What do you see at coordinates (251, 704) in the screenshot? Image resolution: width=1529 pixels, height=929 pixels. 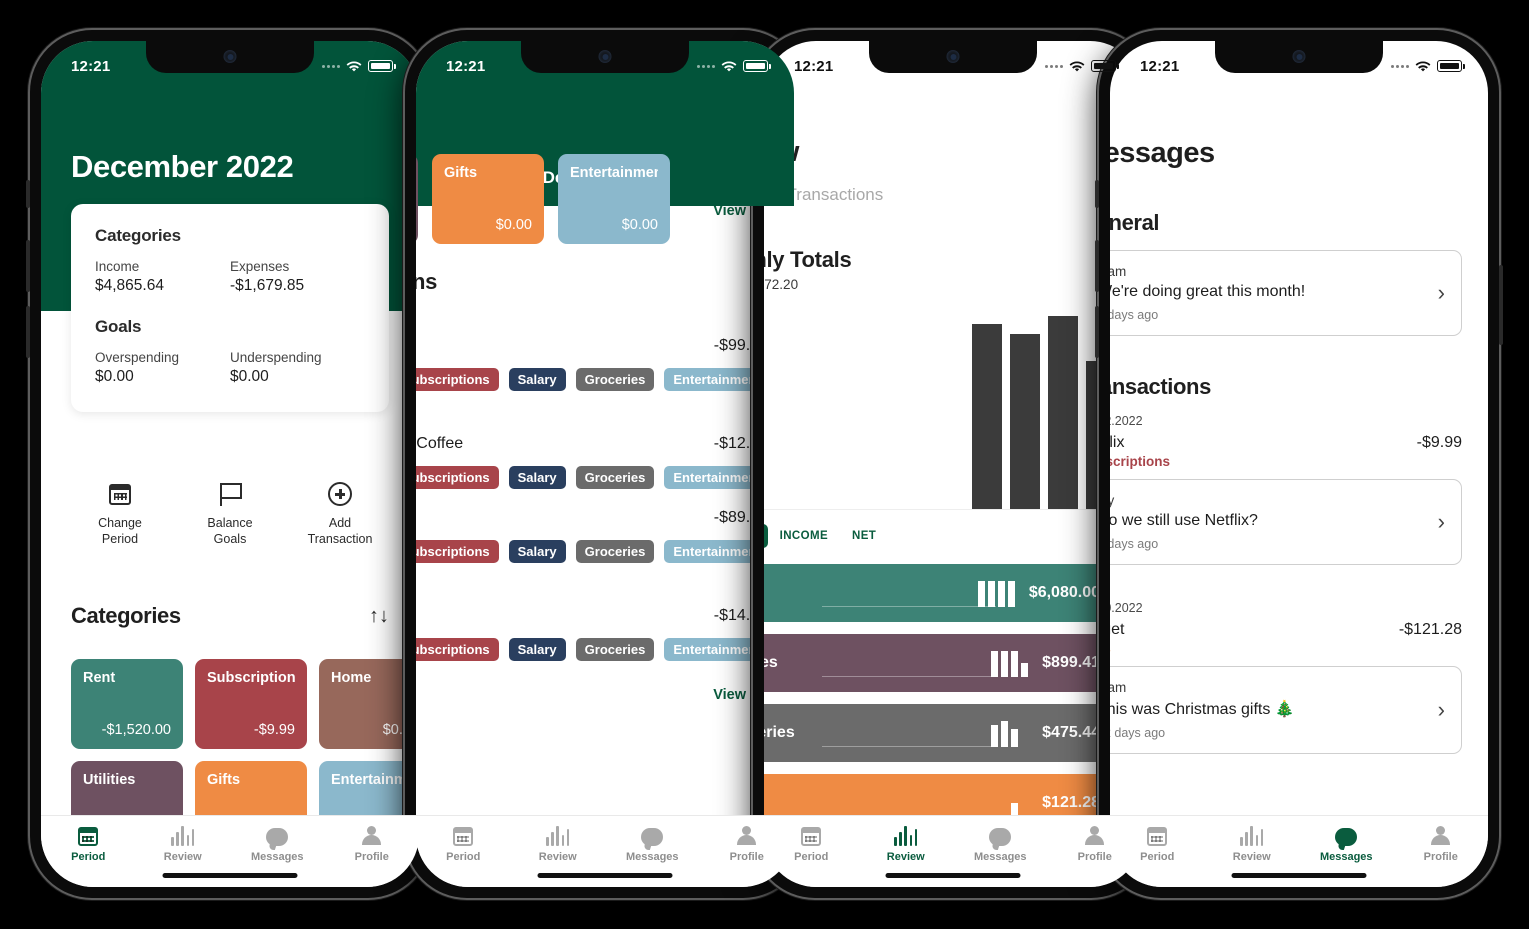 I see `category-tile: Subscriptions -$9.99` at bounding box center [251, 704].